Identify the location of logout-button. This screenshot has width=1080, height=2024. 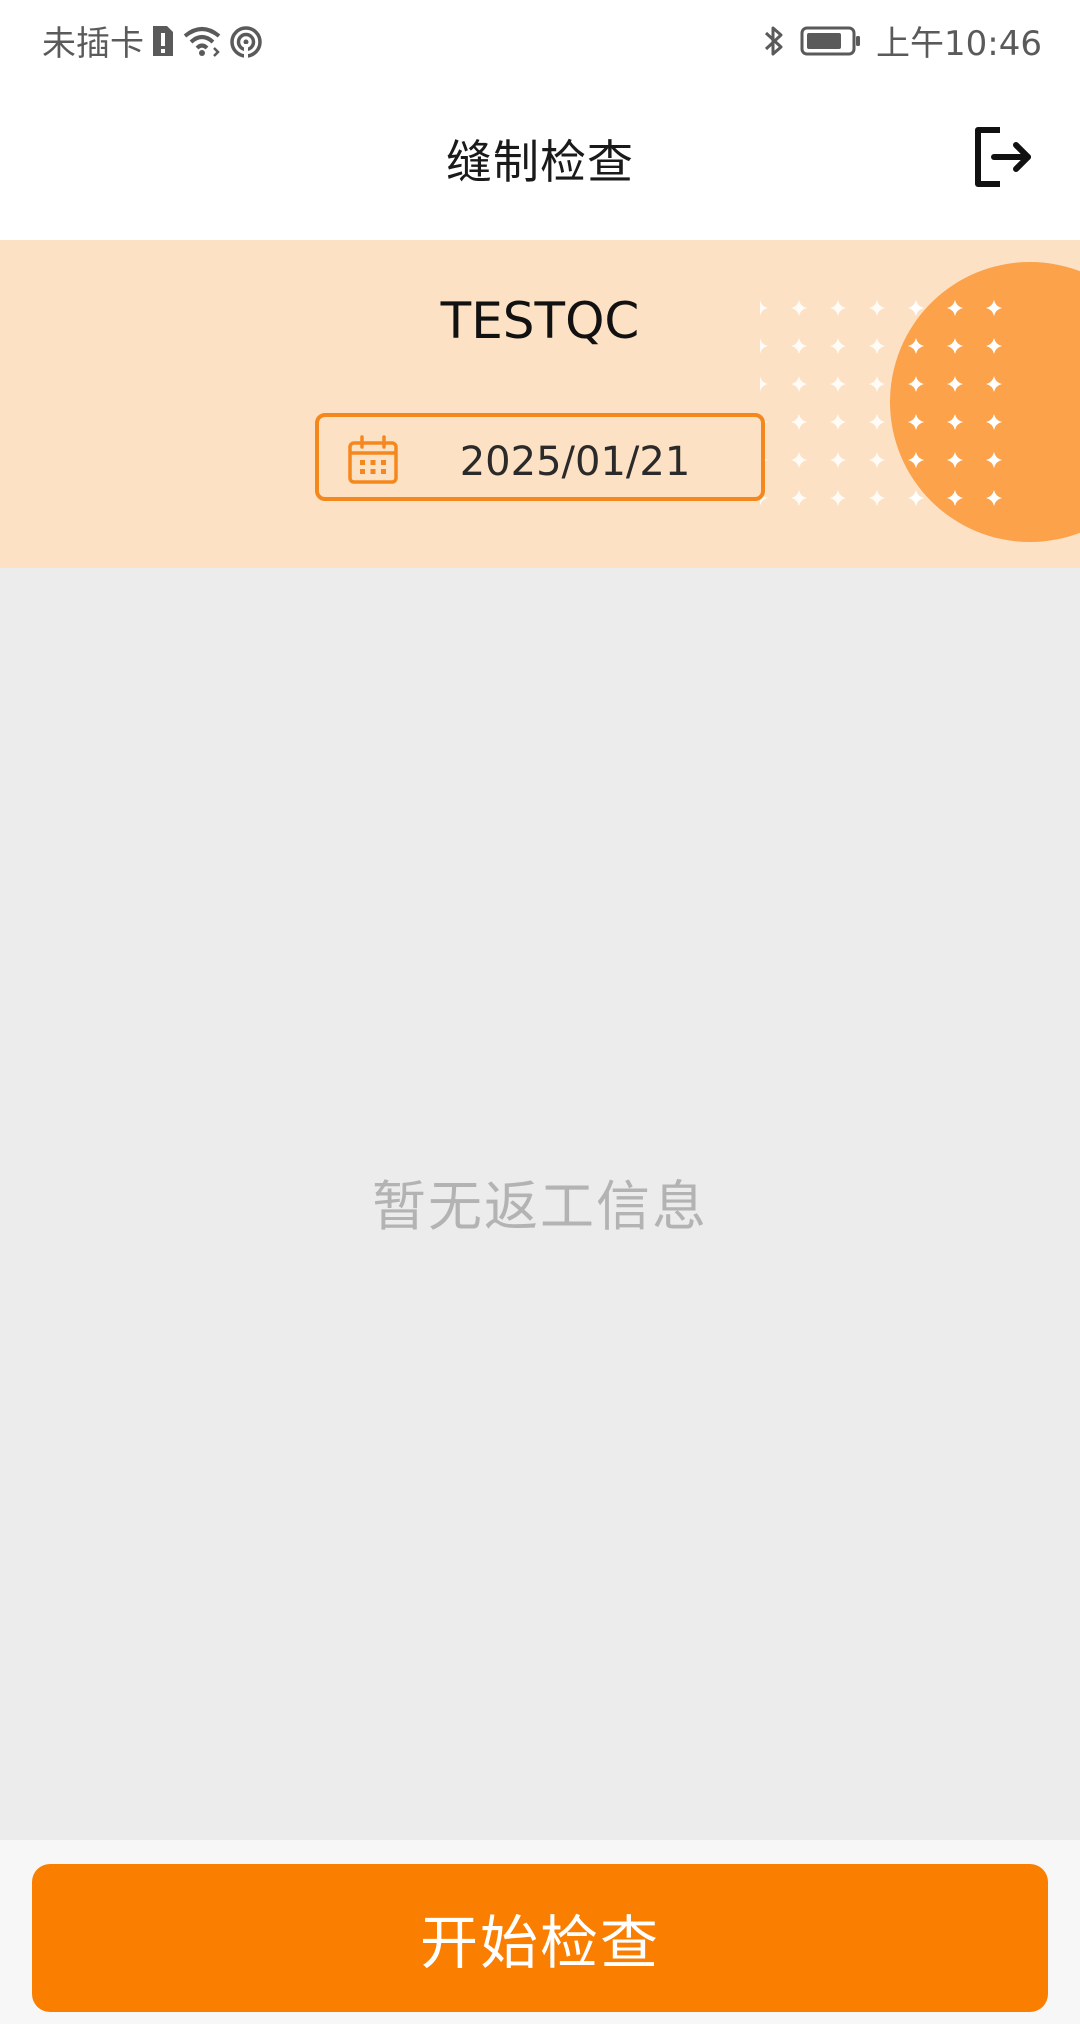
(1003, 157).